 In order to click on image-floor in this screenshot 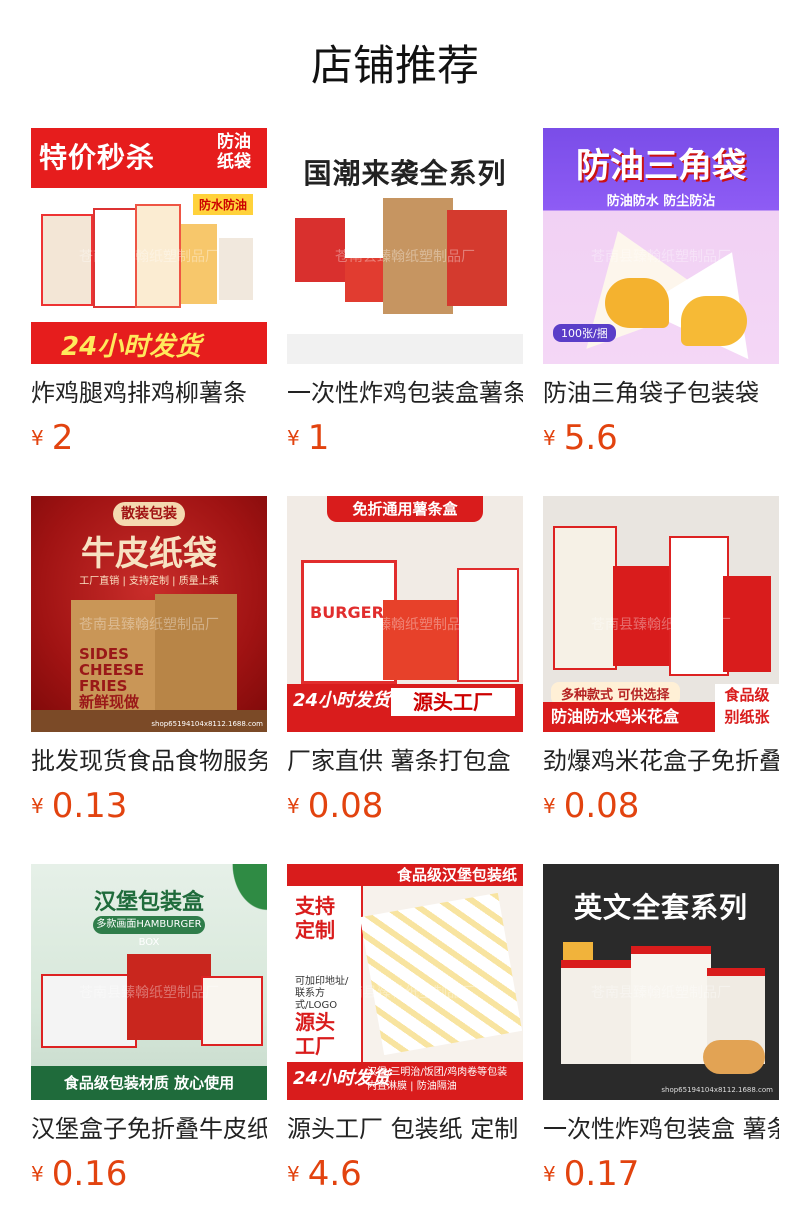, I will do `click(405, 349)`.